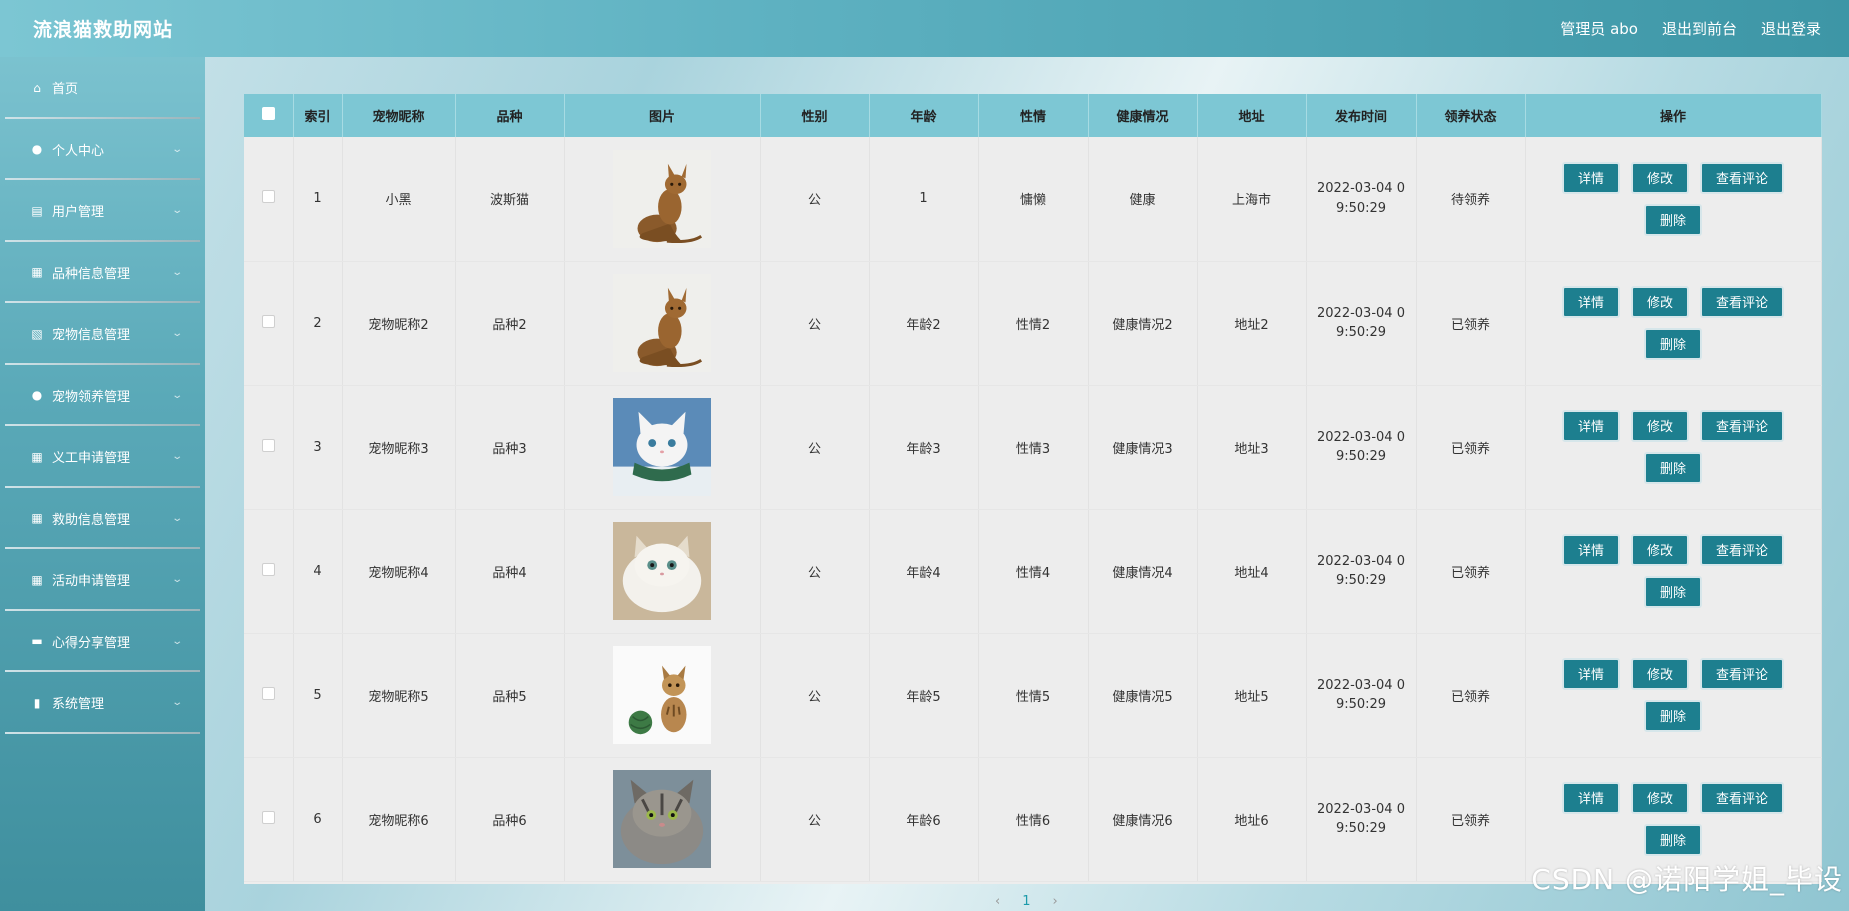 This screenshot has width=1849, height=911. Describe the element at coordinates (1252, 819) in the screenshot. I see `cell-address: 地址6` at that location.